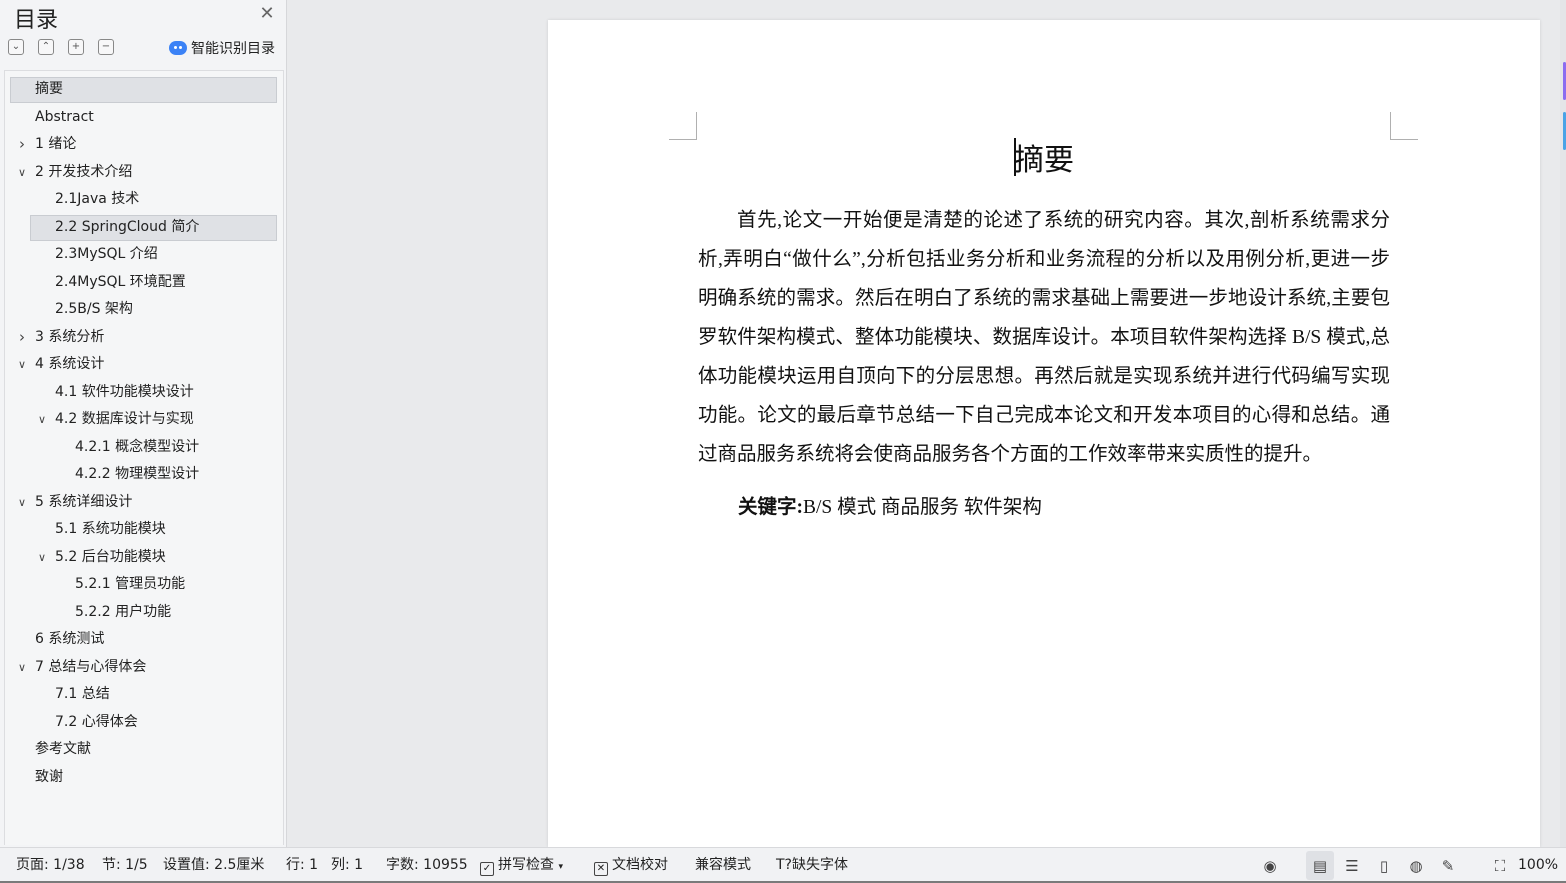 The image size is (1566, 883). Describe the element at coordinates (144, 338) in the screenshot. I see `toc-item: › 3 系统分析` at that location.